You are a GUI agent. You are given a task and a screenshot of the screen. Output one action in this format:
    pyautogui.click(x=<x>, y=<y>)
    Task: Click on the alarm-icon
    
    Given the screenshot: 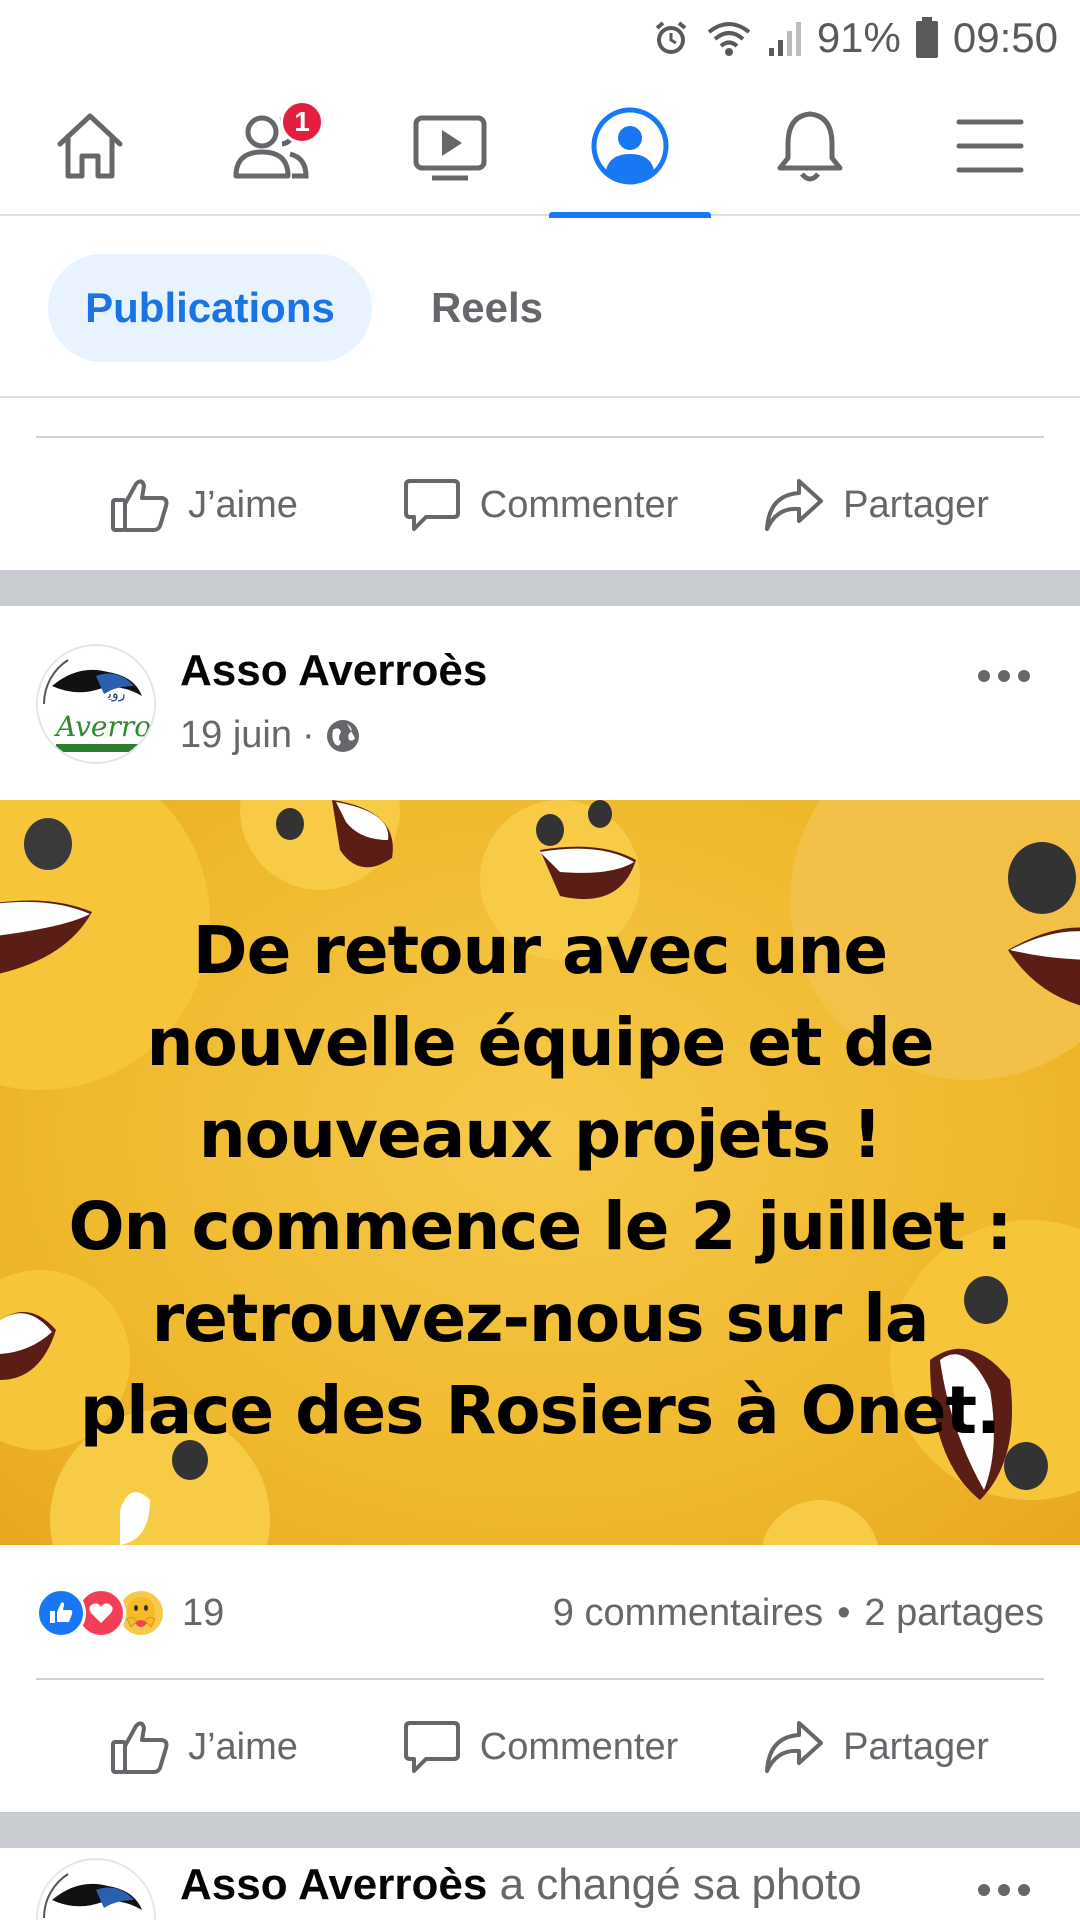 What is the action you would take?
    pyautogui.click(x=671, y=38)
    